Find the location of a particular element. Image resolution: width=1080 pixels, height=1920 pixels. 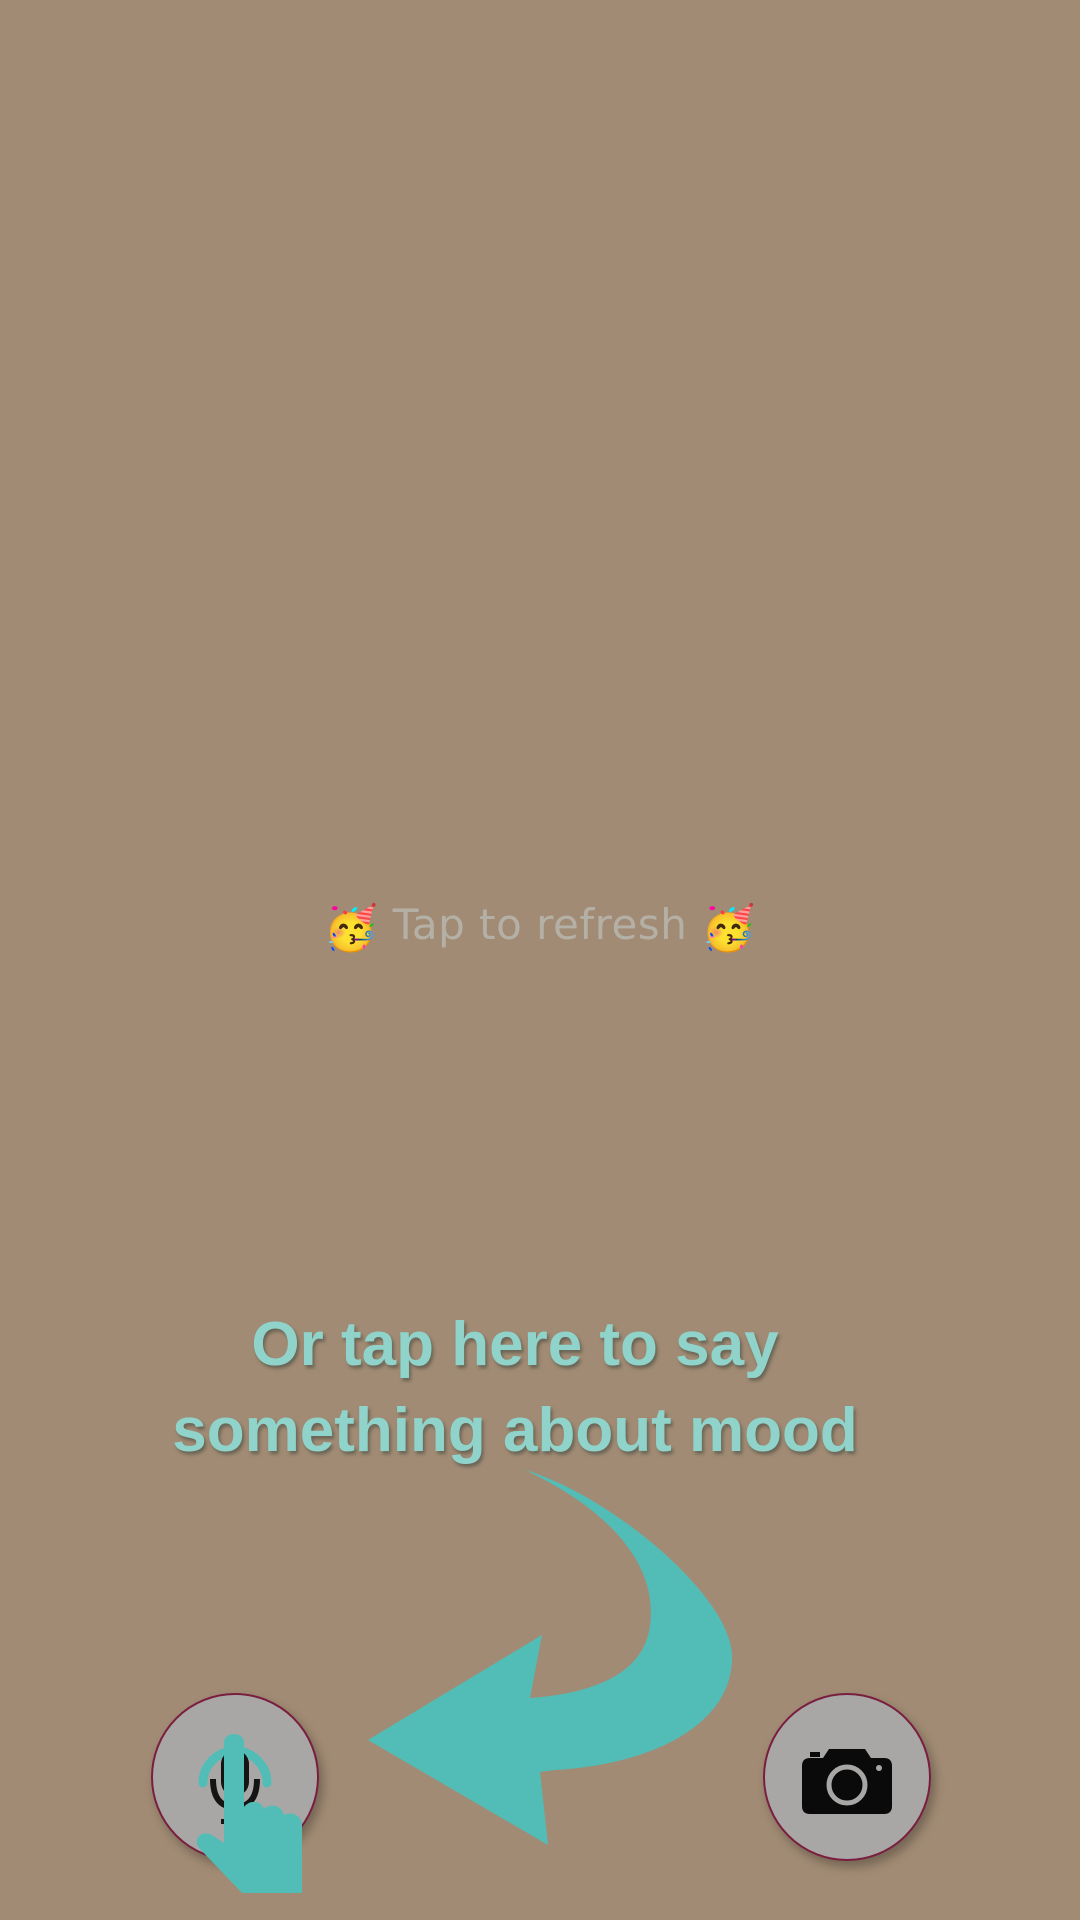

pointing-hand-icon is located at coordinates (249, 1813).